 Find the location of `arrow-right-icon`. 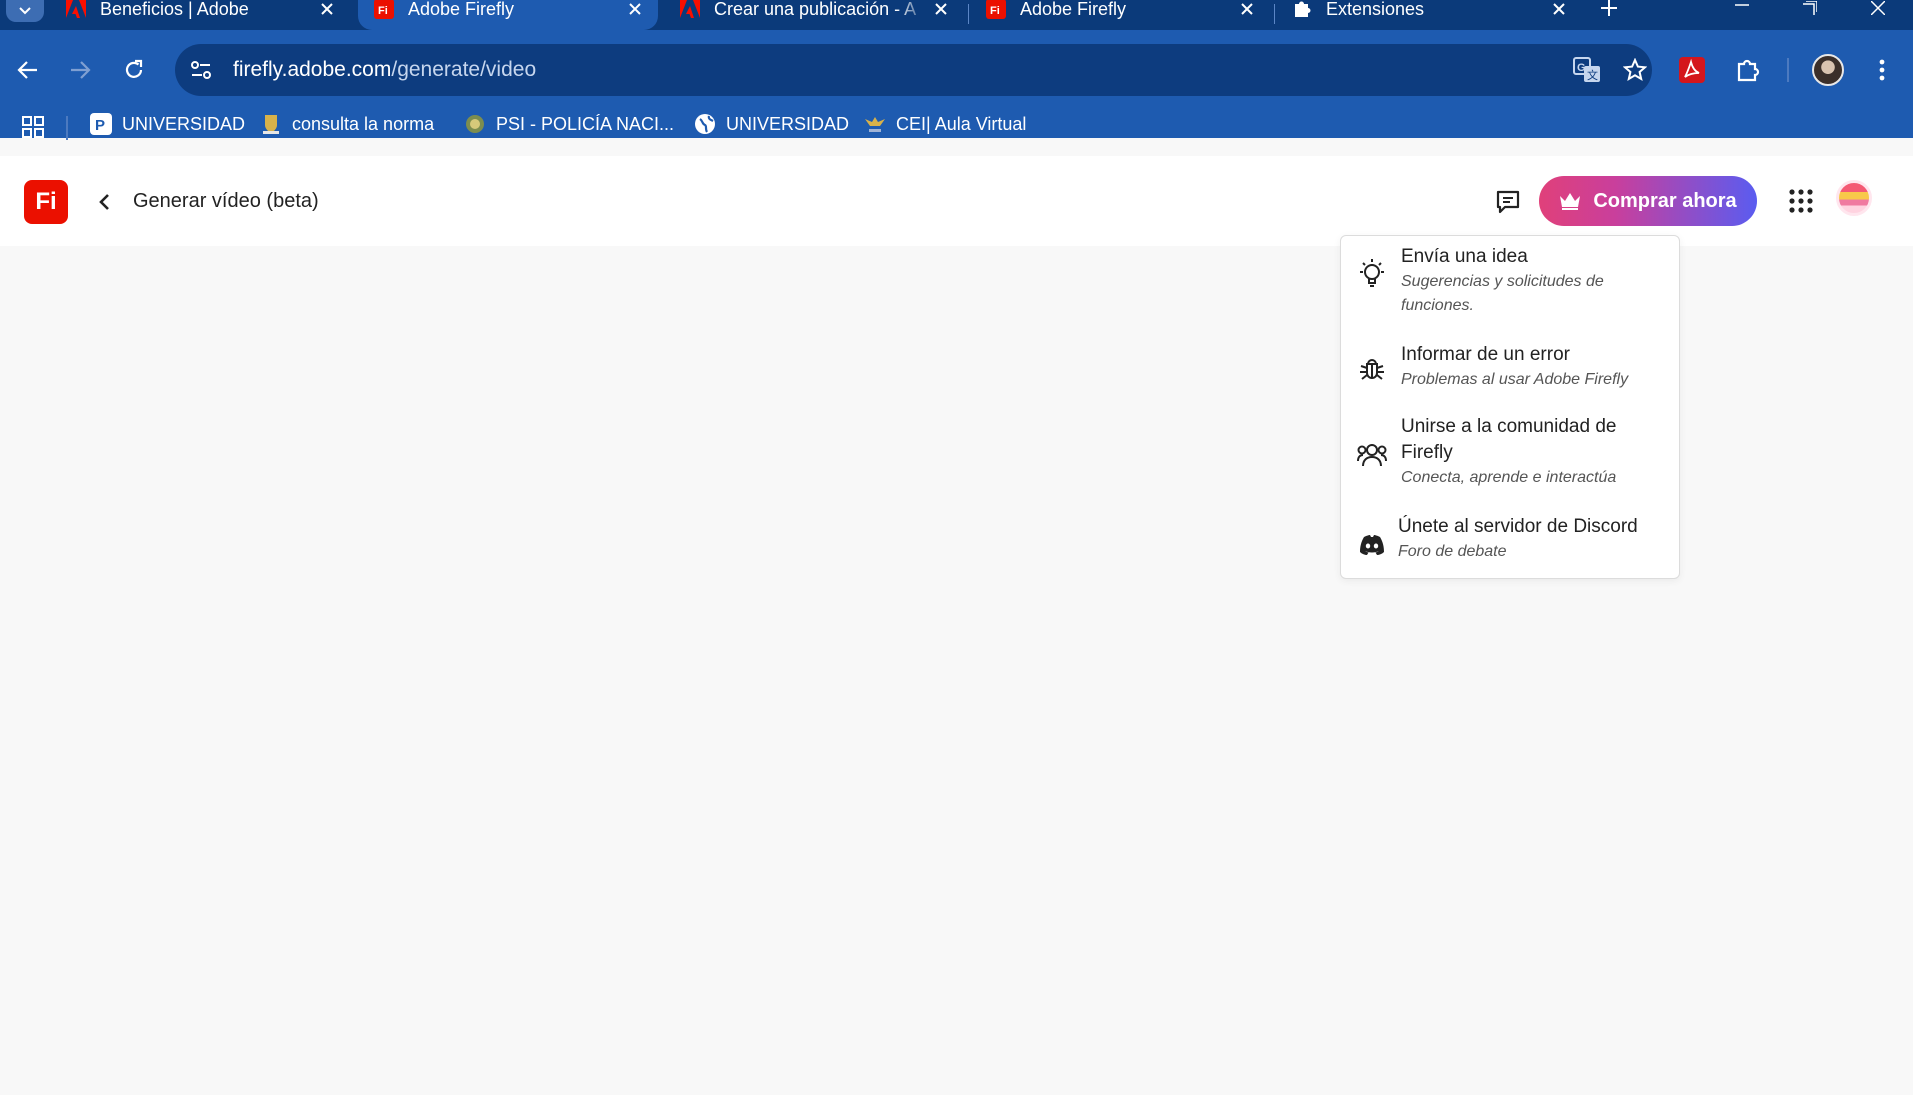

arrow-right-icon is located at coordinates (81, 70).